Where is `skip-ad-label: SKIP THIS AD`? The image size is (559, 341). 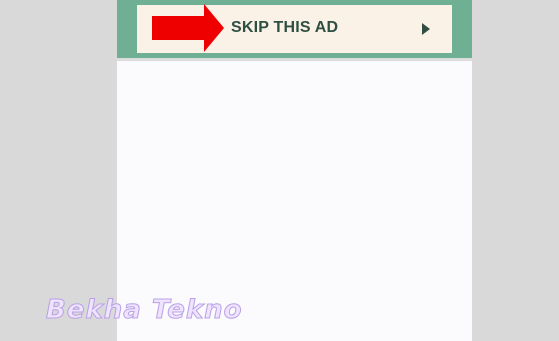
skip-ad-label: SKIP THIS AD is located at coordinates (285, 27).